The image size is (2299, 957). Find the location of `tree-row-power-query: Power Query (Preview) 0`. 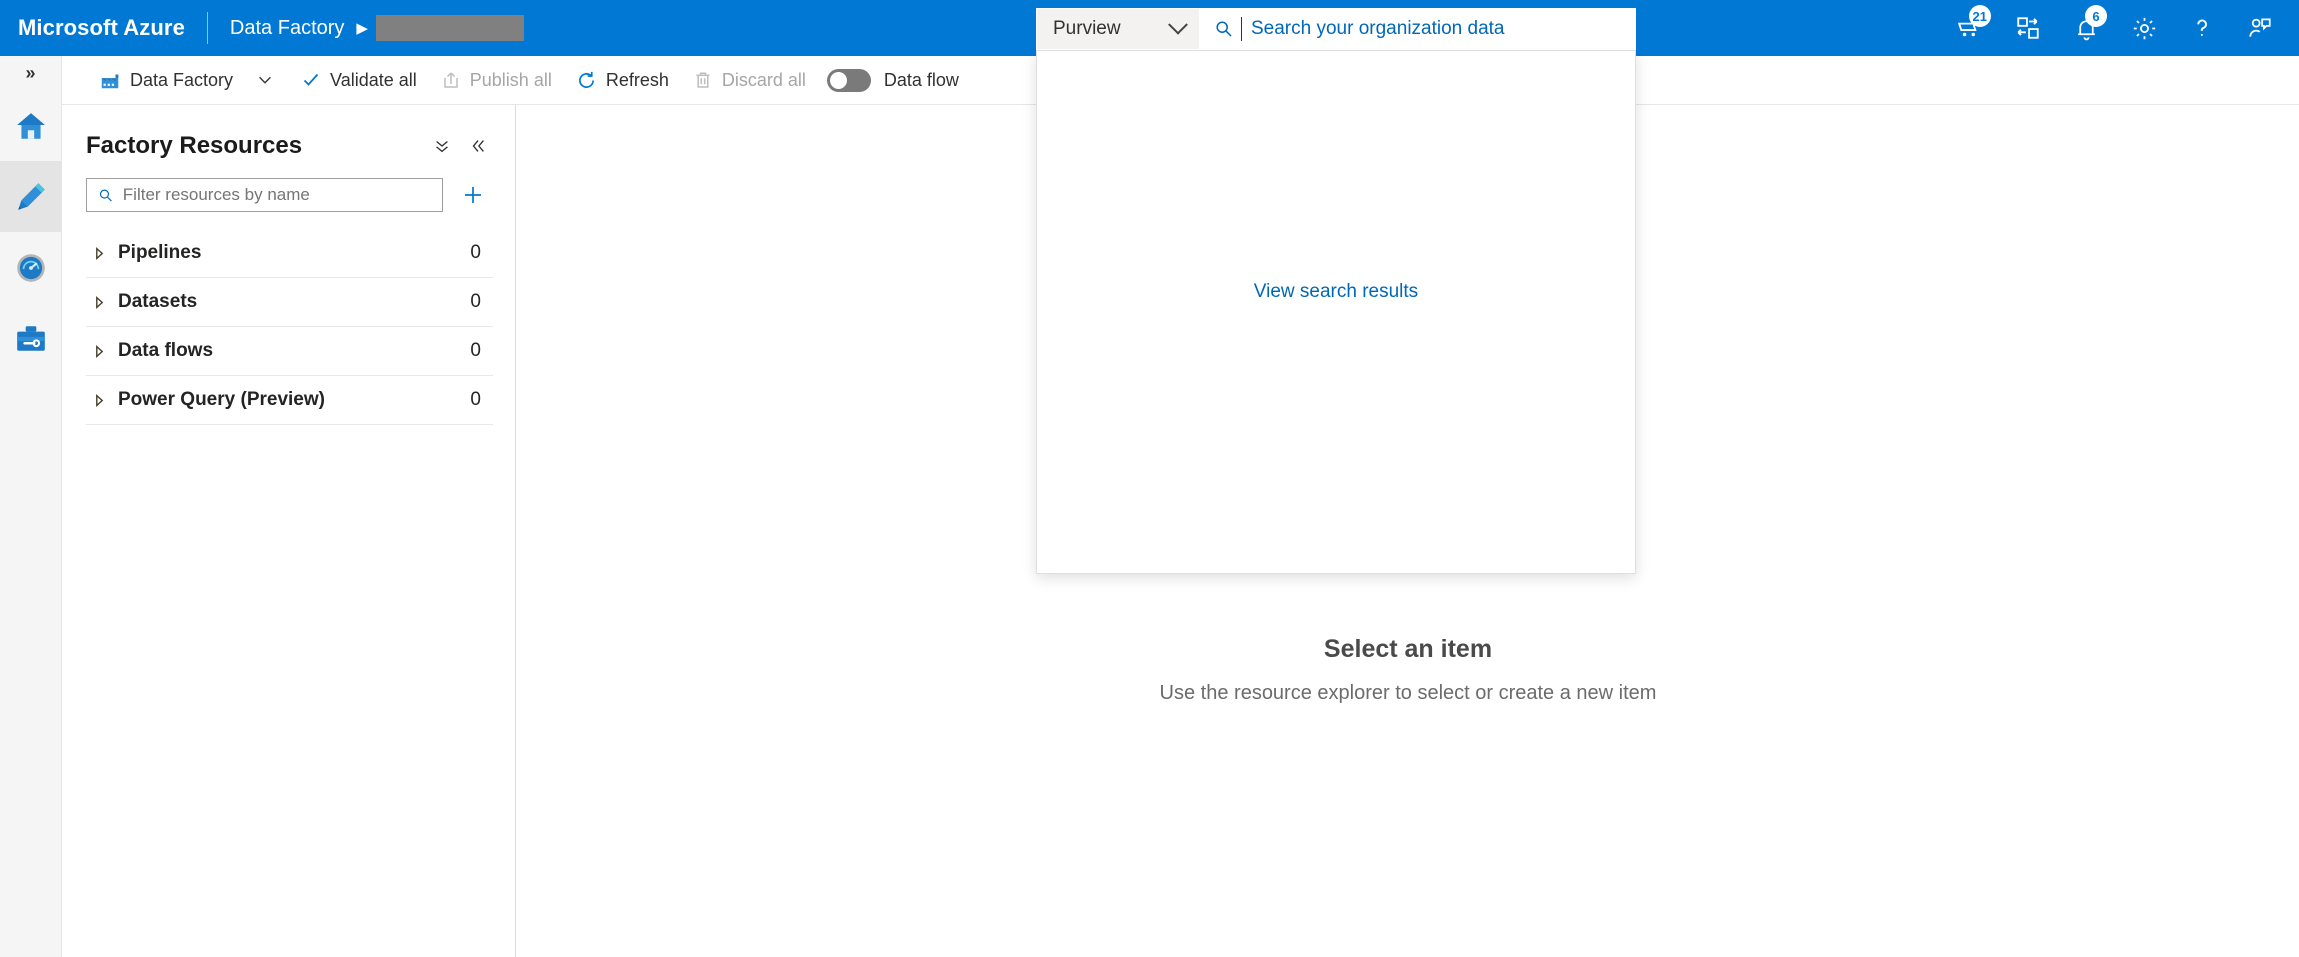

tree-row-power-query: Power Query (Preview) 0 is located at coordinates (289, 400).